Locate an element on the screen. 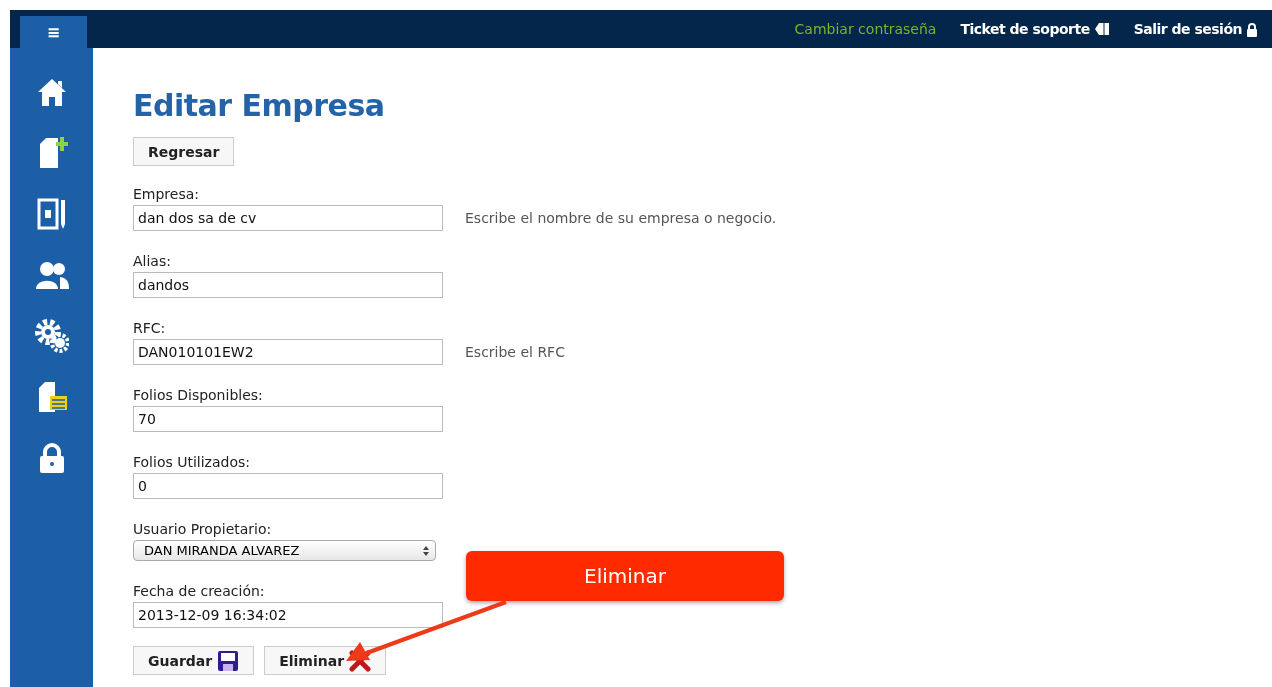 This screenshot has height=687, width=1272. field-label: Alias: is located at coordinates (152, 261).